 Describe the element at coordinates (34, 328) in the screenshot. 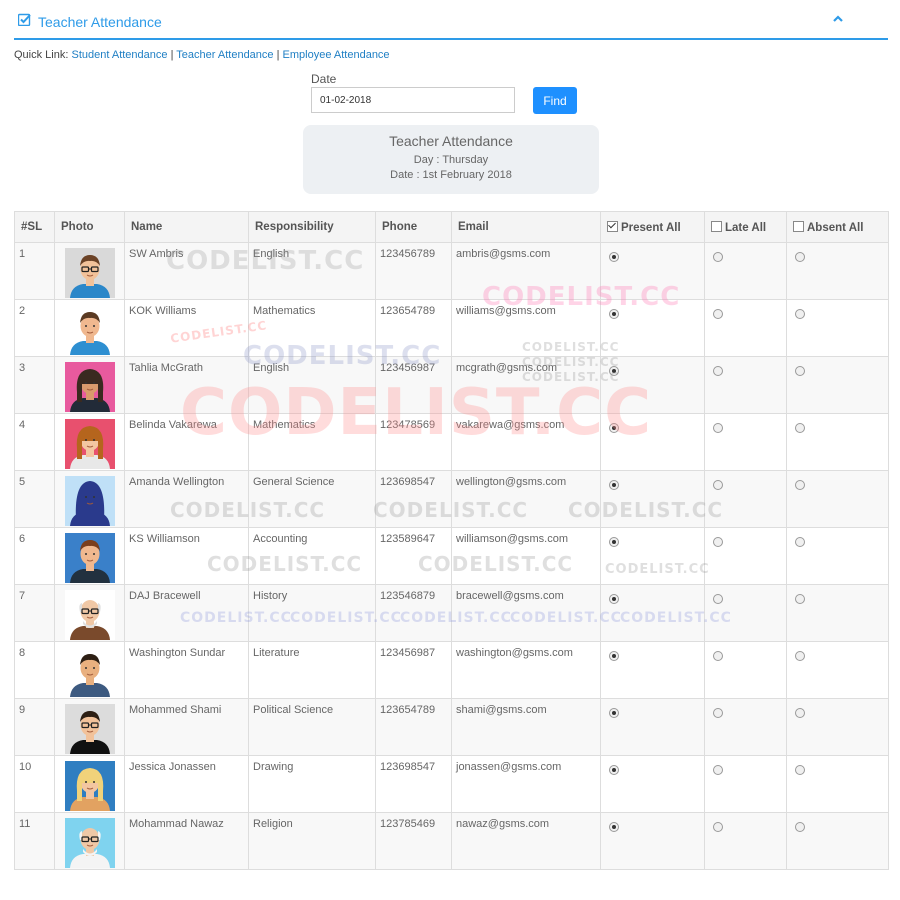

I see `sl-cell: 2` at that location.